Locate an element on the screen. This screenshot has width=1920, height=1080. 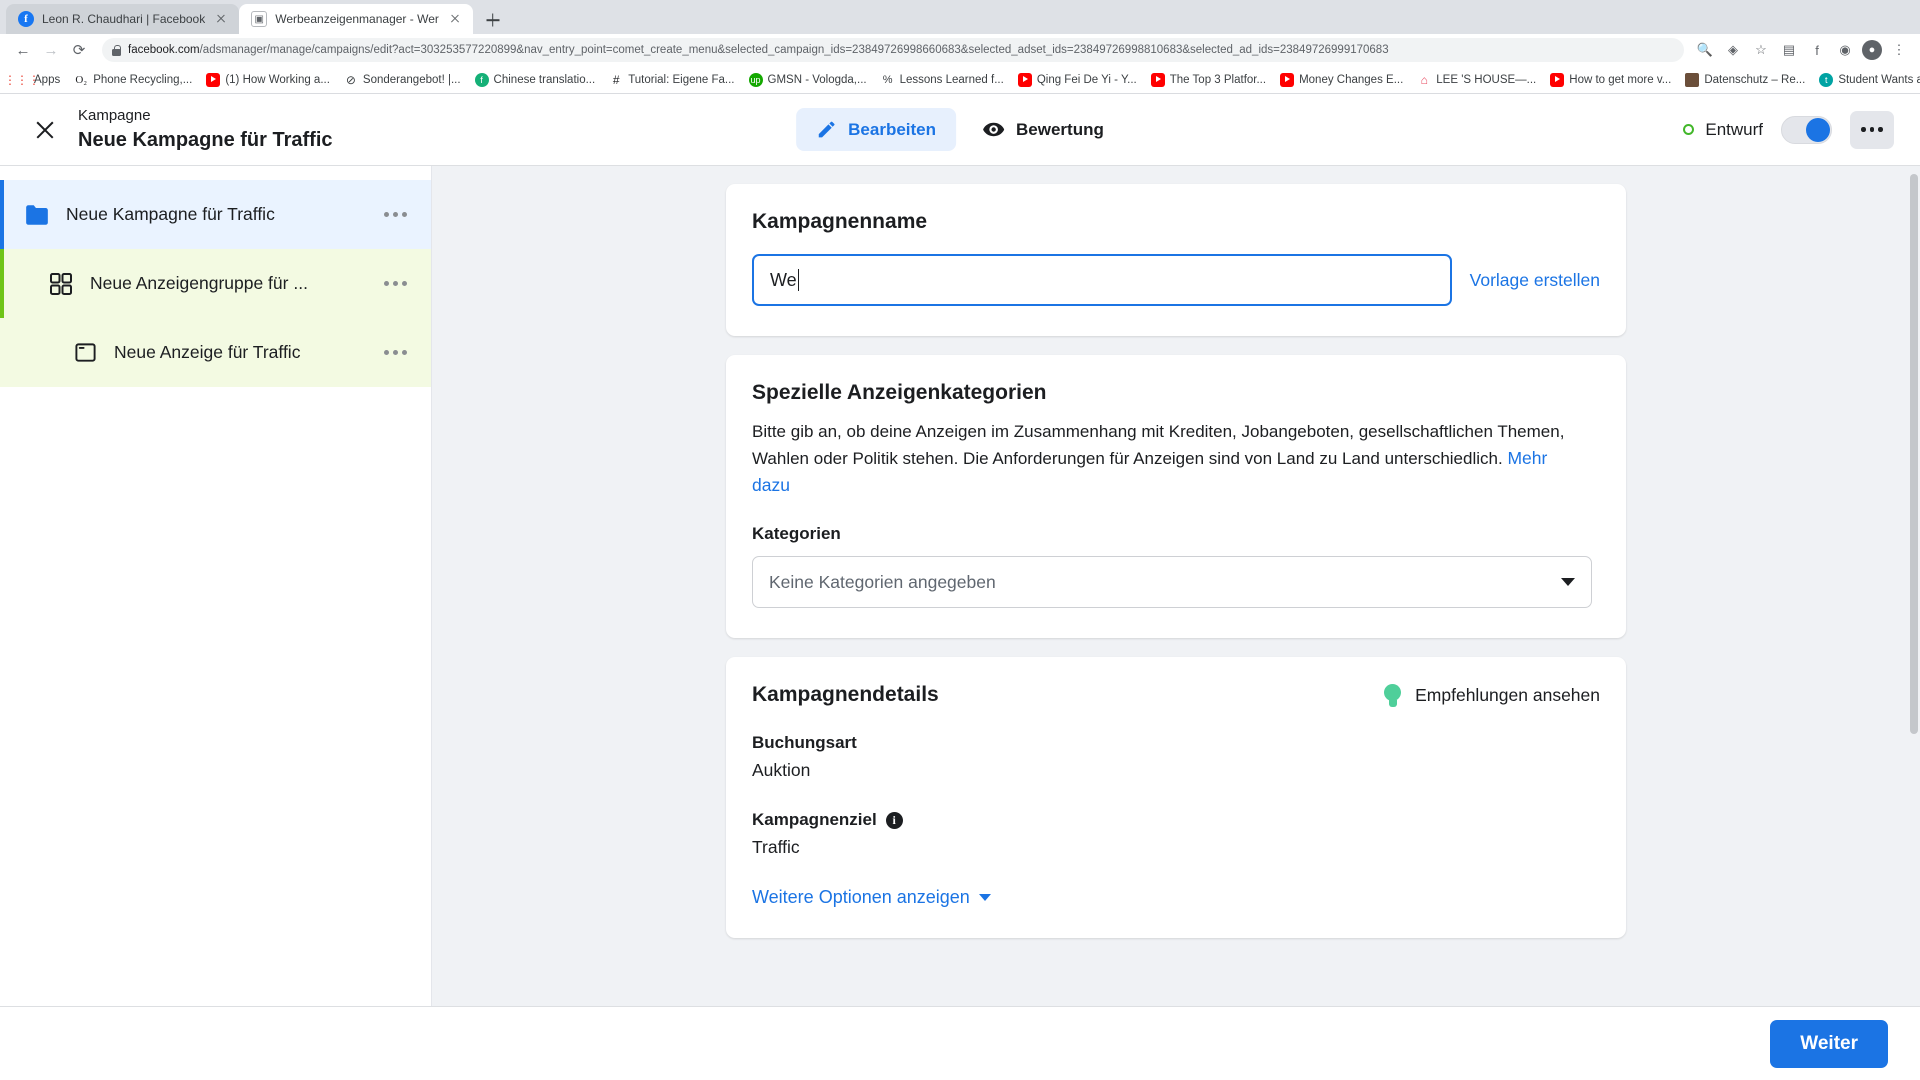
folder-icon is located at coordinates (37, 215).